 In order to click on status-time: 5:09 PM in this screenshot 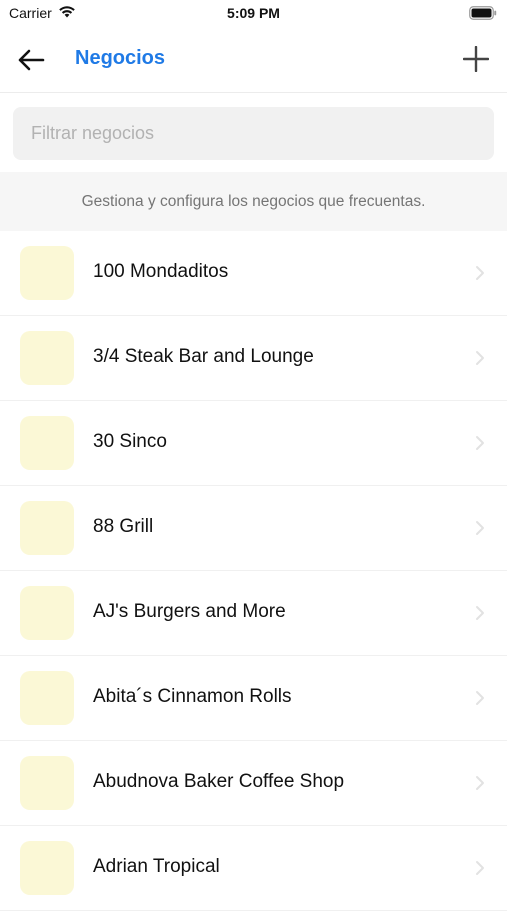, I will do `click(253, 13)`.